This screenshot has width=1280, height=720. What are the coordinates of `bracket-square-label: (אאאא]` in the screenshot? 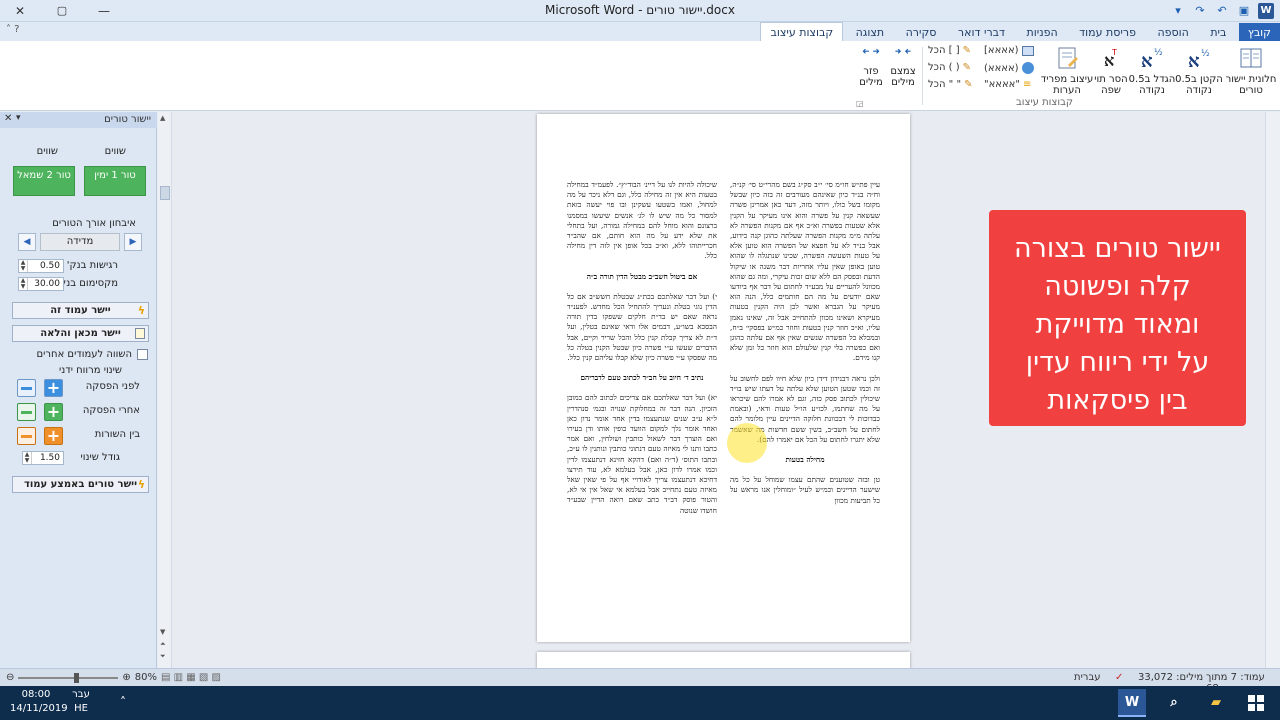 It's located at (1001, 50).